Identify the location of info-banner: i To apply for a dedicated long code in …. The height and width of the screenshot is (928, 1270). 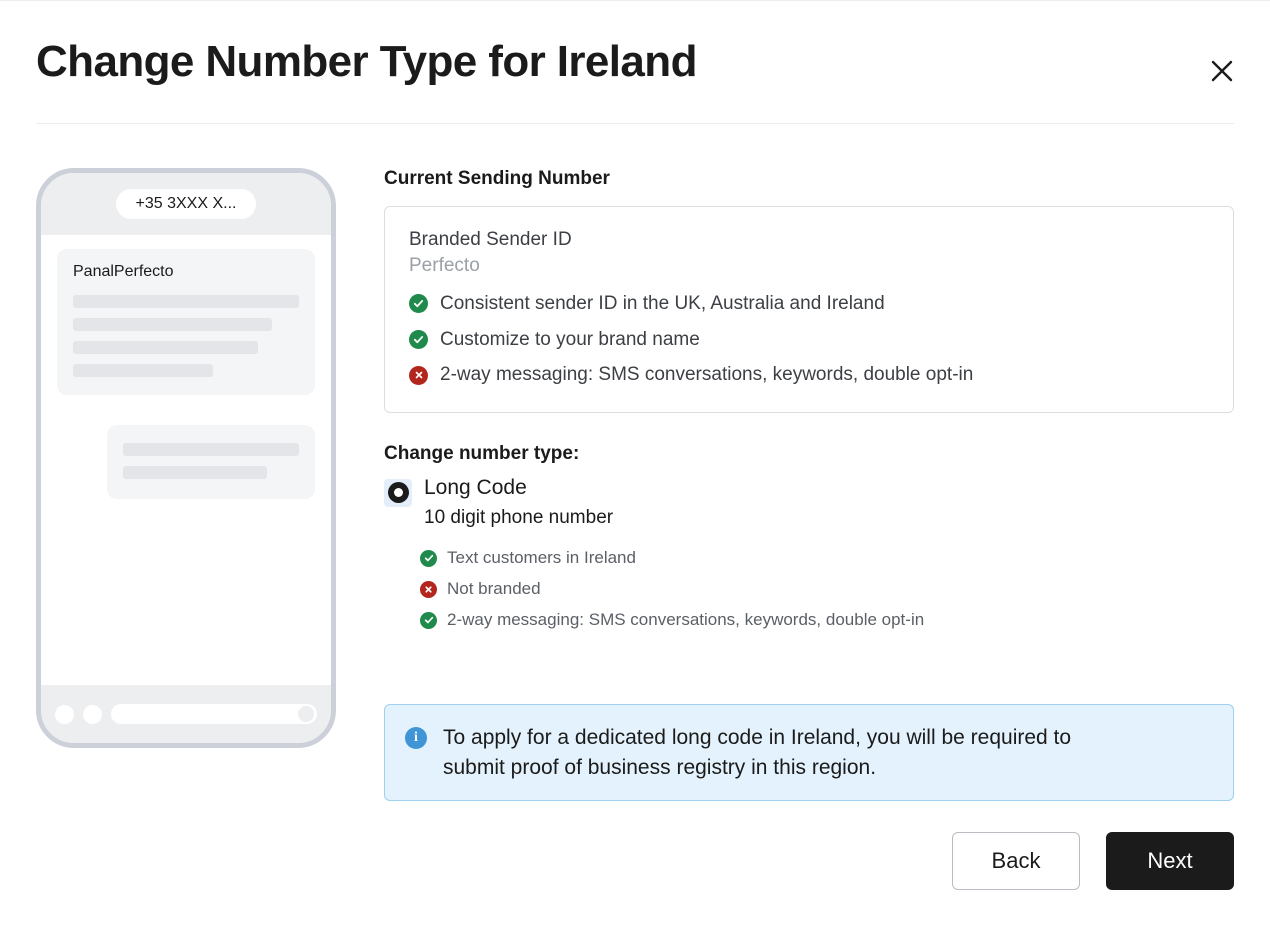
(809, 752).